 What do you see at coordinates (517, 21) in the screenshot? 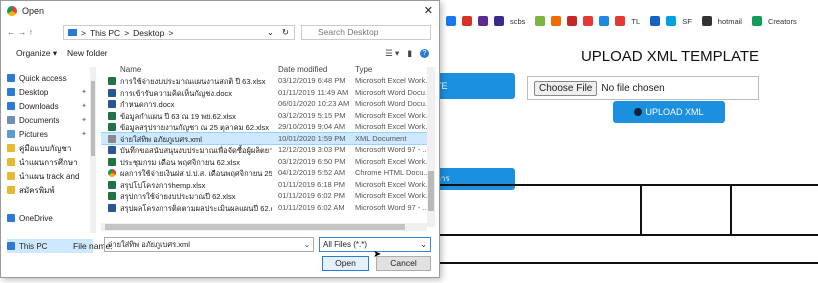
I see `bookmark-label: scbs` at bounding box center [517, 21].